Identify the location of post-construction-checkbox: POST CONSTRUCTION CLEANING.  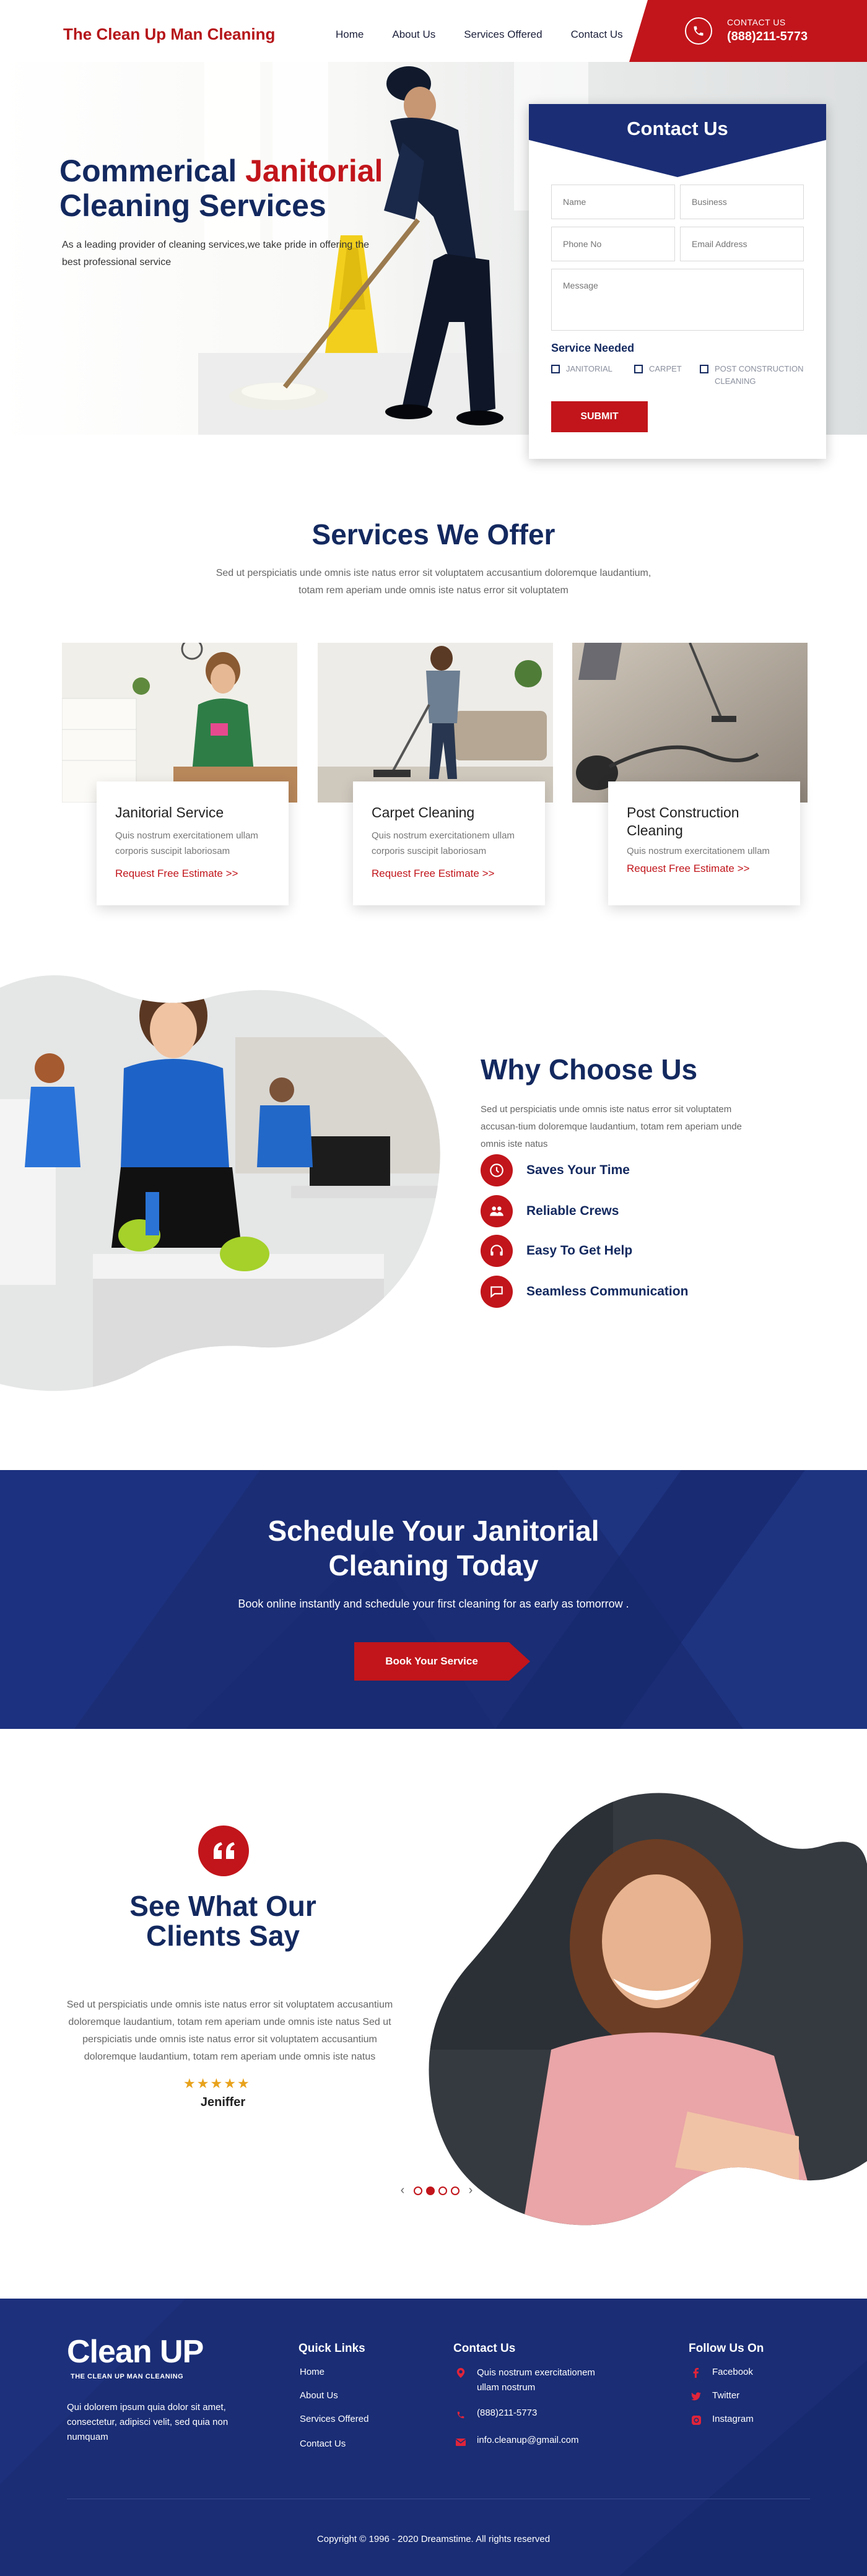
(755, 375).